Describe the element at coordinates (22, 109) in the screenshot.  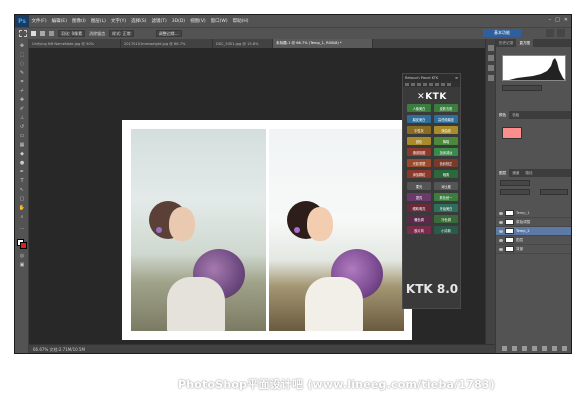
I see `brush-icon: ✐` at that location.